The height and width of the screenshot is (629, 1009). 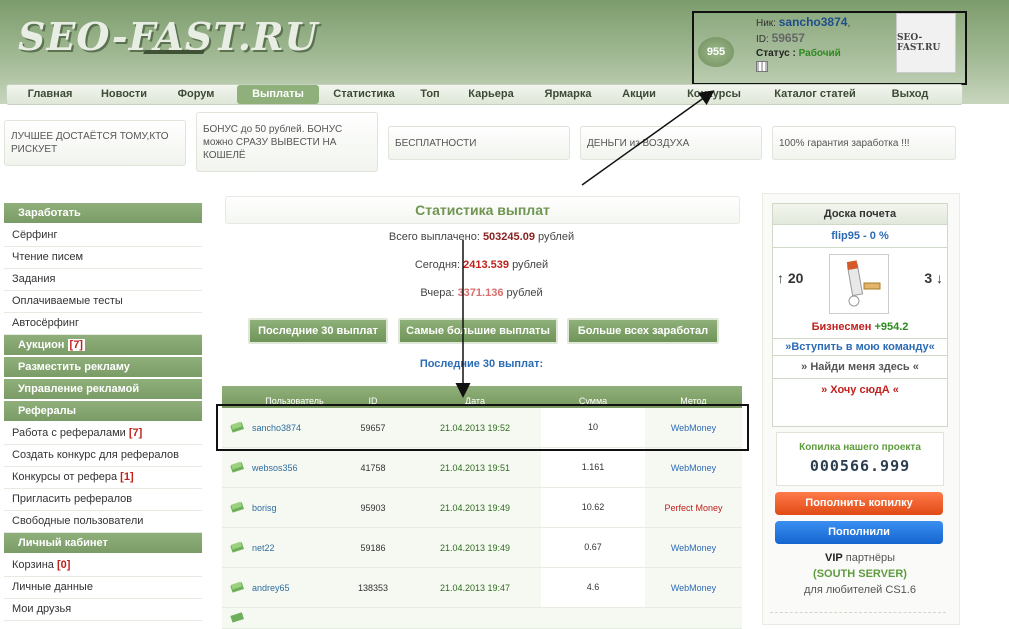 I want to click on annotation-arrows, so click(x=585, y=244).